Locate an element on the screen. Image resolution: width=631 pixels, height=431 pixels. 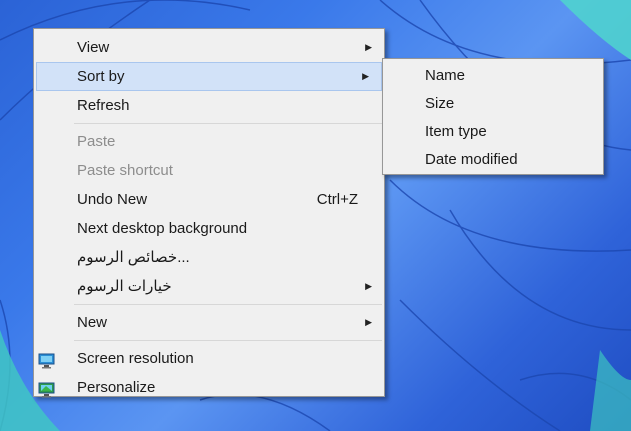
menu-item-personalize: Personalize is located at coordinates (209, 387).